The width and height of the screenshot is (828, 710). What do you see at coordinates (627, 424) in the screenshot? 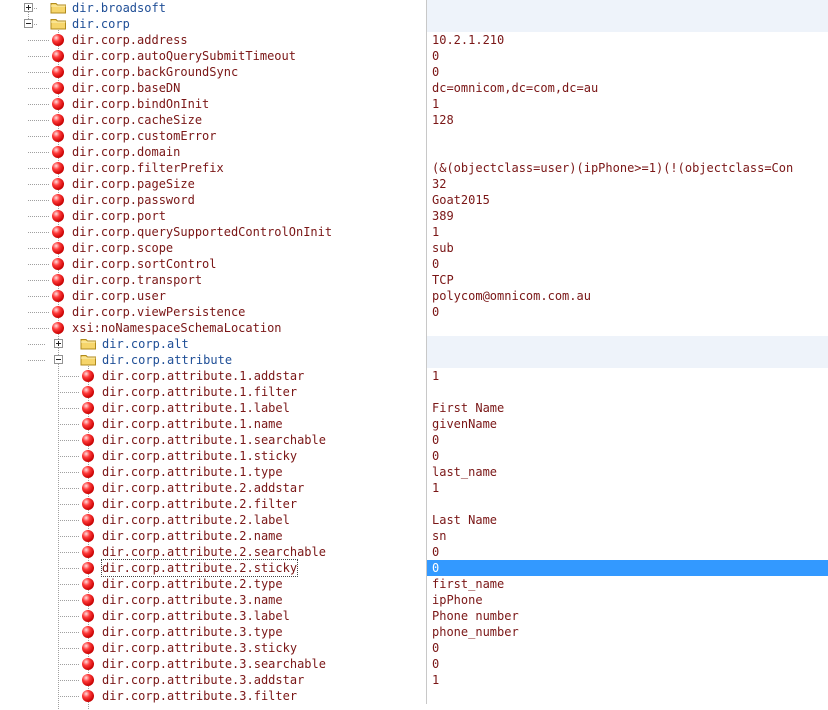
I see `value-cell: givenName` at bounding box center [627, 424].